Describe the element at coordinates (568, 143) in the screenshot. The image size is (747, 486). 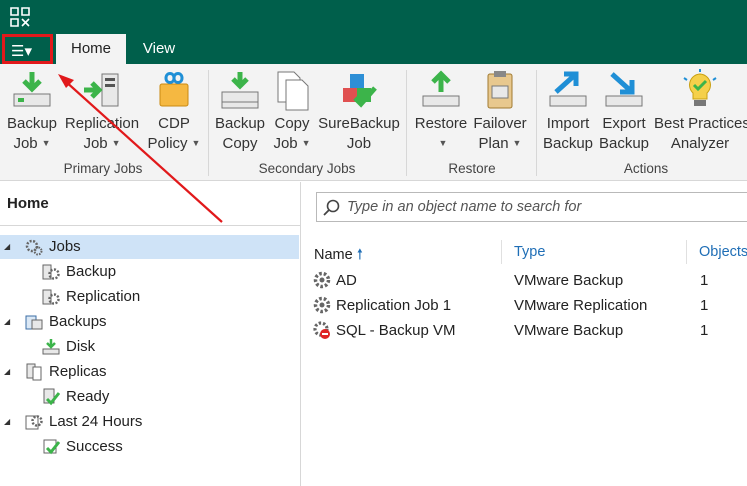
I see `import-backup-label-2: Backup` at that location.